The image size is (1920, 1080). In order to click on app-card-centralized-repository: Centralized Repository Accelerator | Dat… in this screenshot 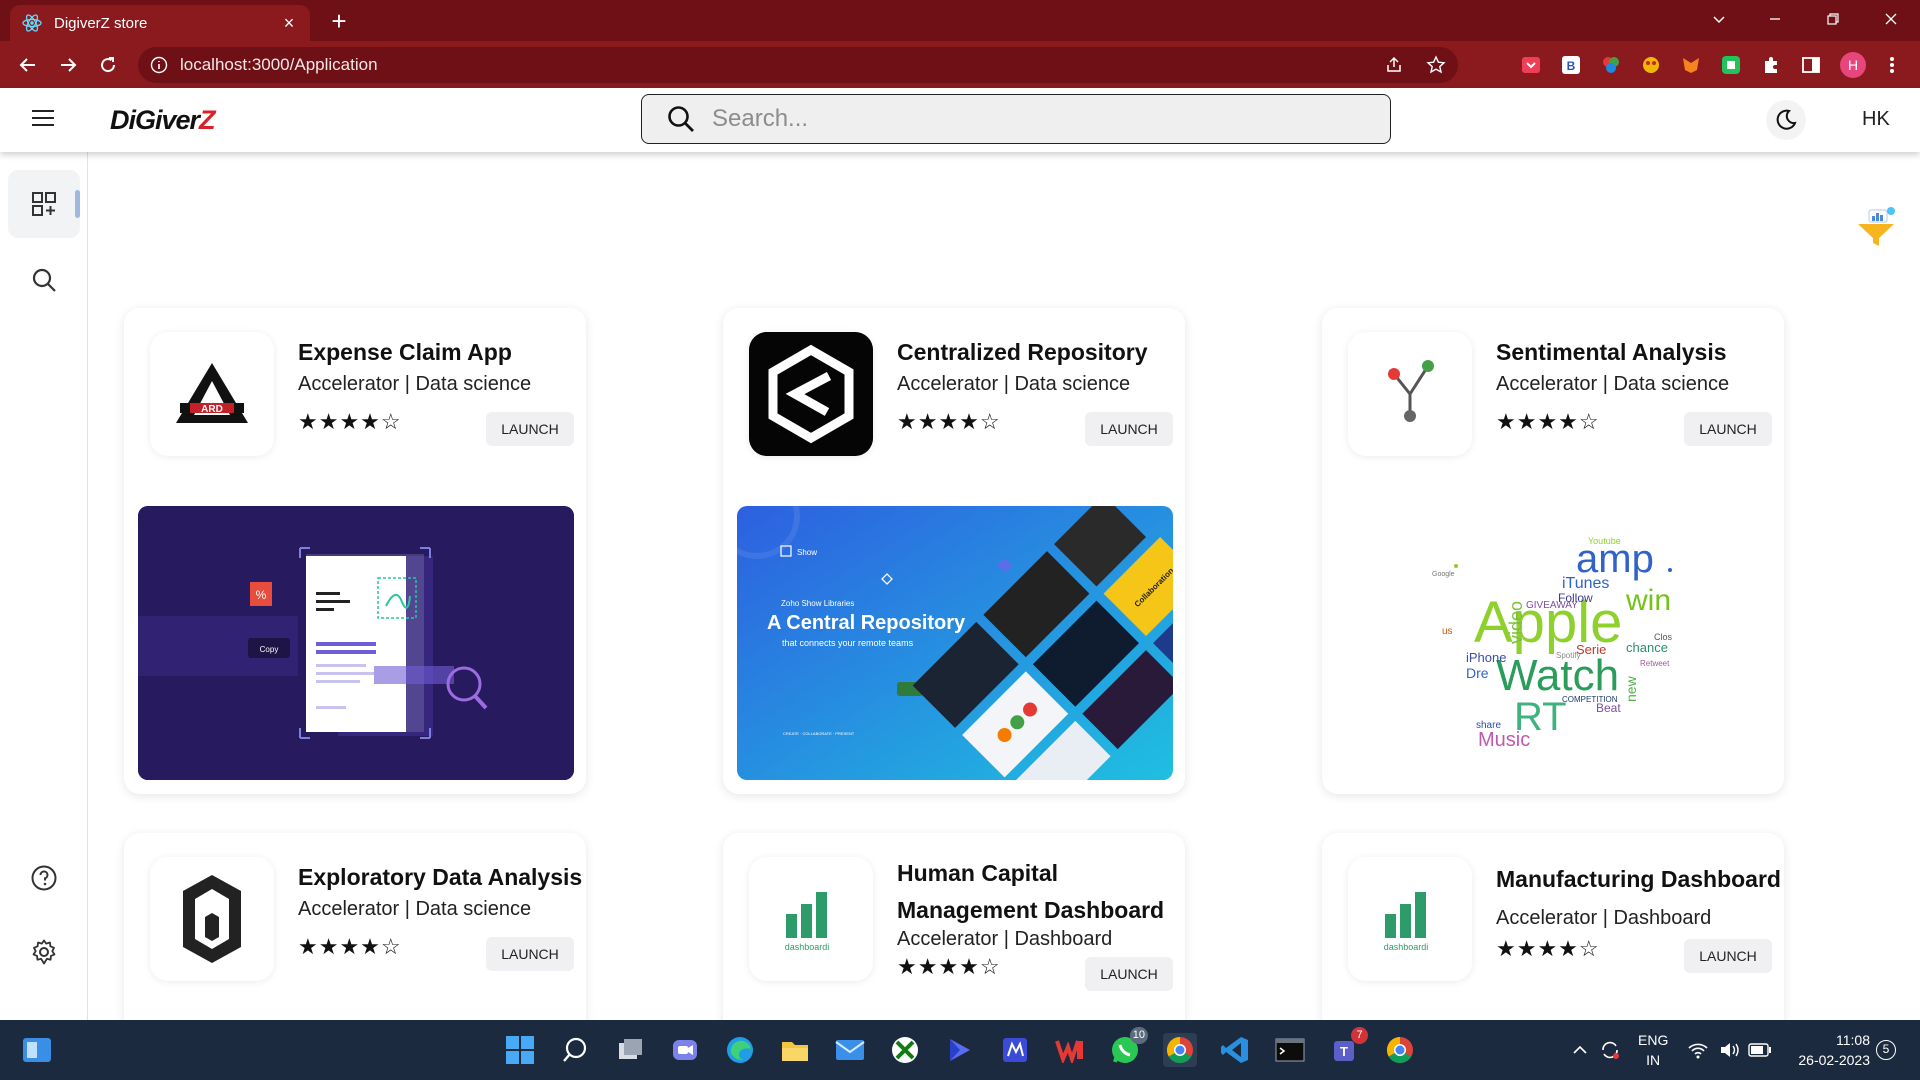, I will do `click(954, 551)`.